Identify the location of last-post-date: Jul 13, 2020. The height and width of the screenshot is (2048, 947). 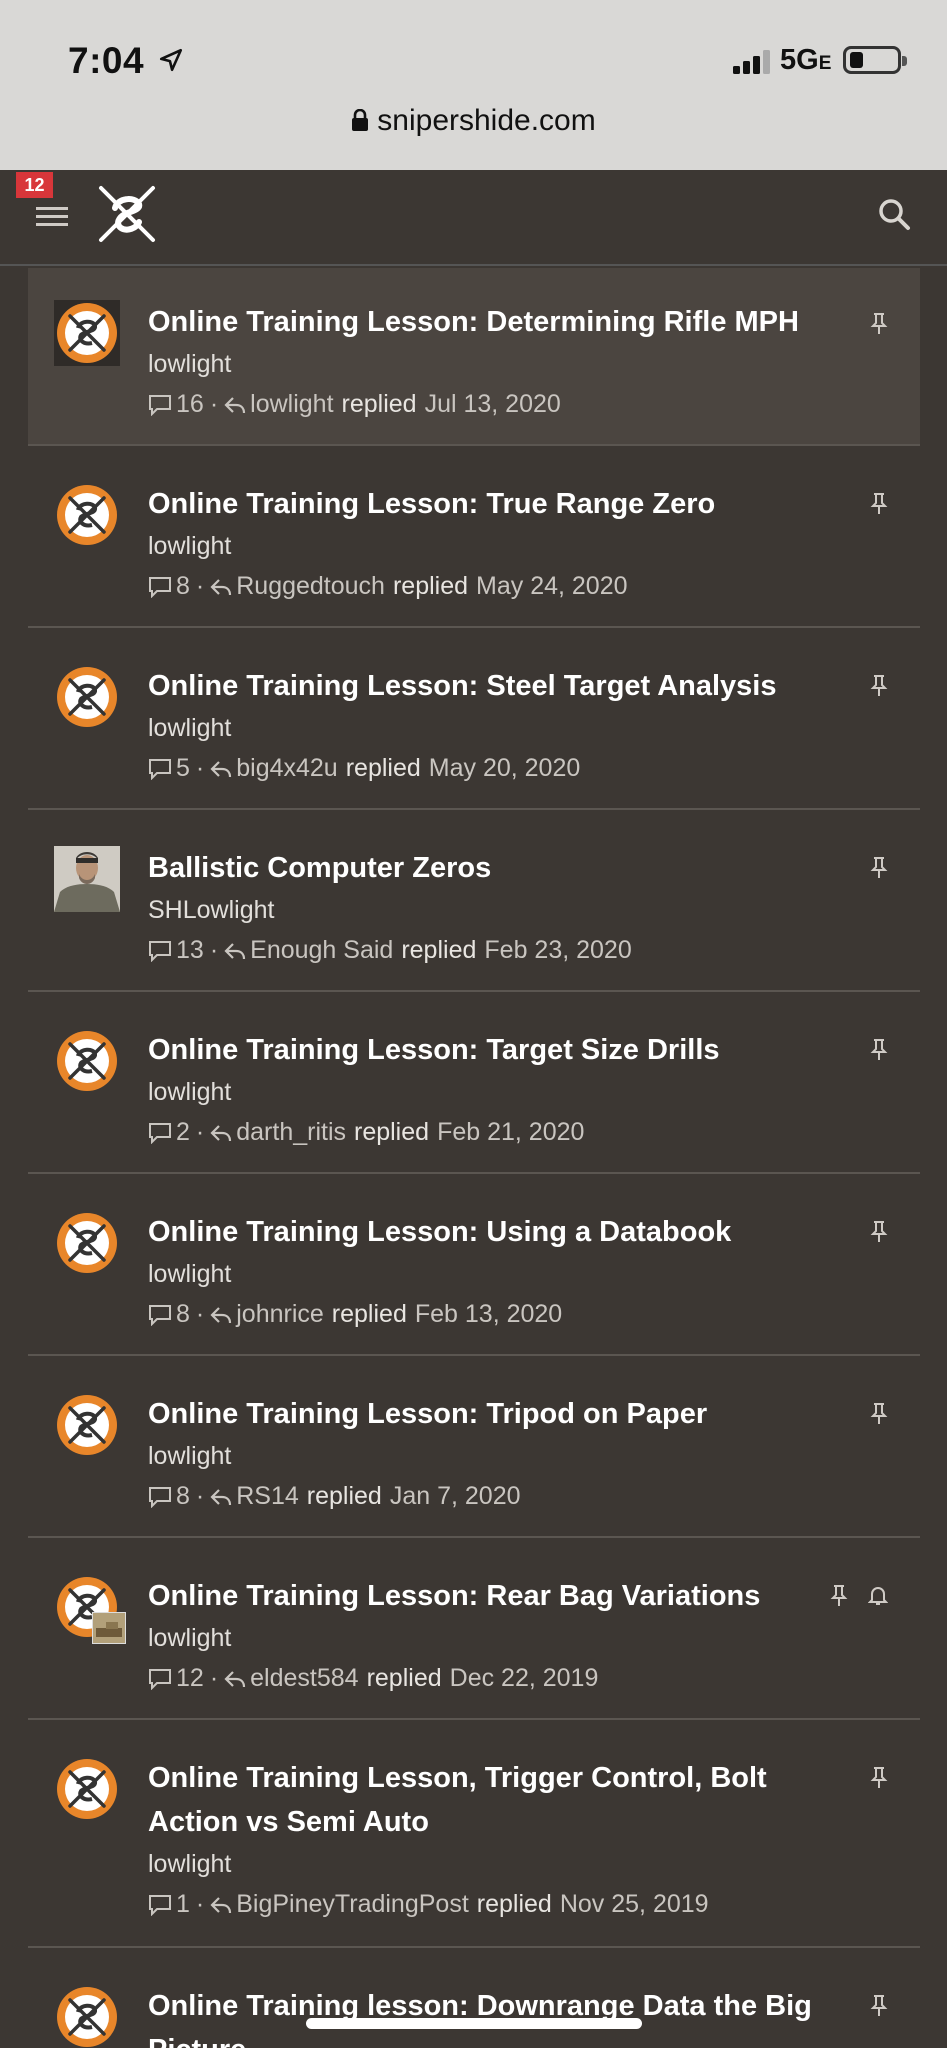
(493, 404).